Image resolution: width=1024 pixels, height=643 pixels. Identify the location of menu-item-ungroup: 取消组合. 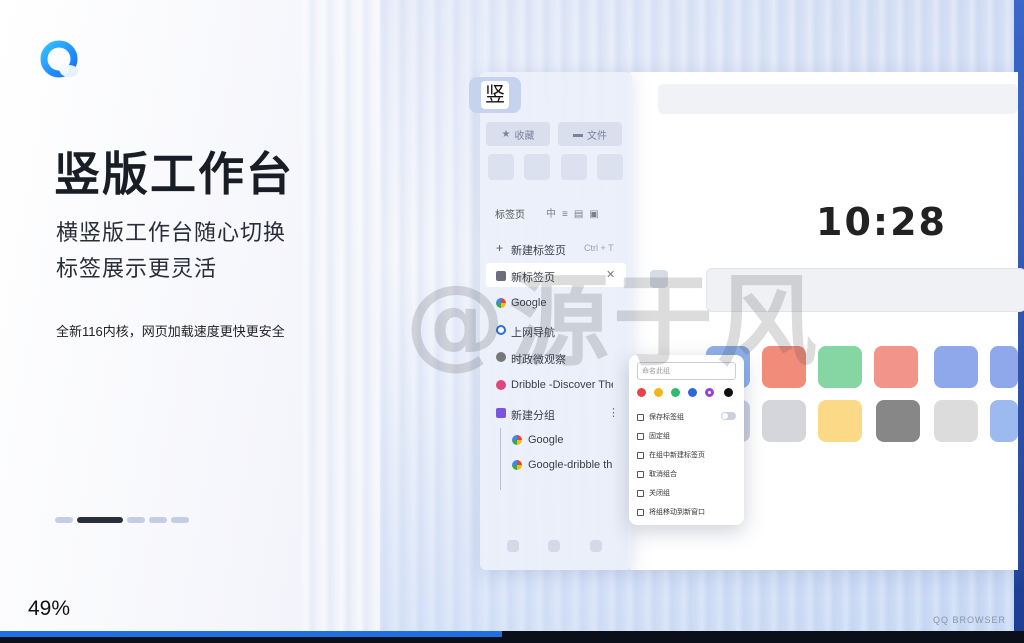
(657, 474).